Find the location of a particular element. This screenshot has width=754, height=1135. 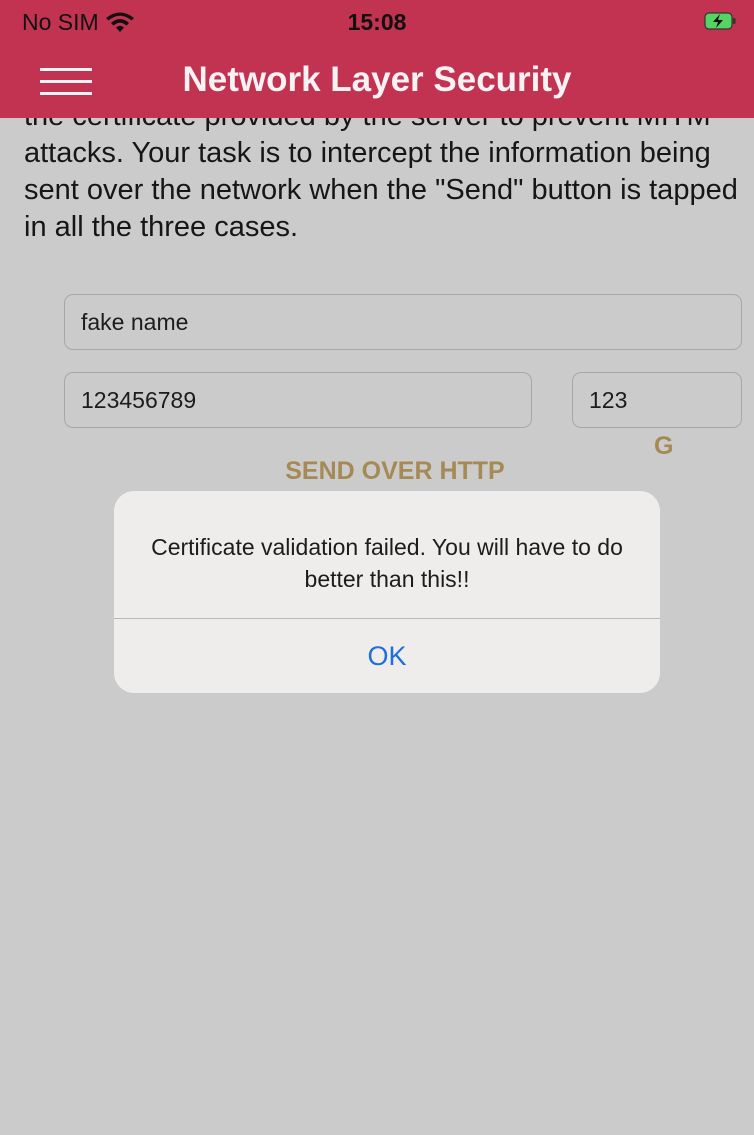

status-time: 15:08 is located at coordinates (377, 22).